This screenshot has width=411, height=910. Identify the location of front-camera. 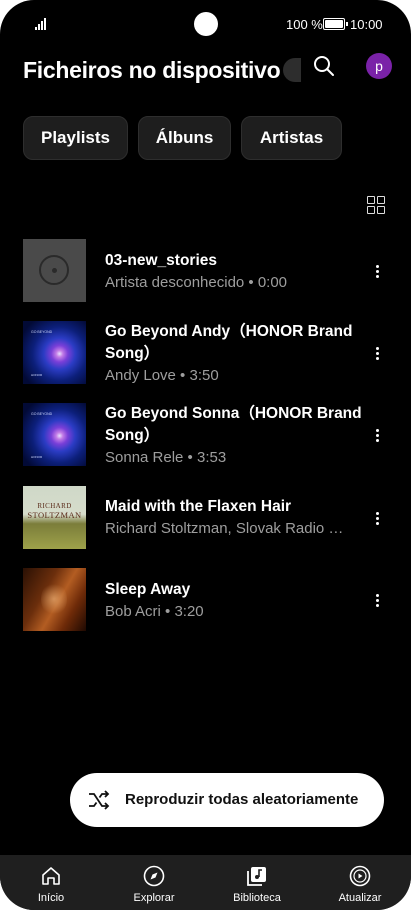
(206, 24).